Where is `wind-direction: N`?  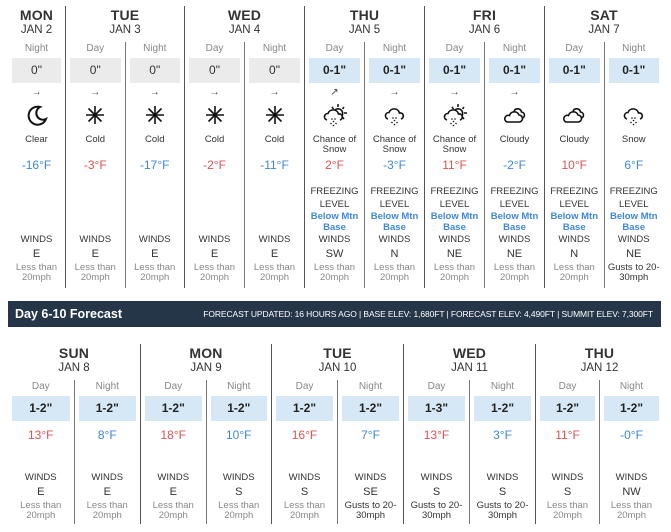
wind-direction: N is located at coordinates (394, 254).